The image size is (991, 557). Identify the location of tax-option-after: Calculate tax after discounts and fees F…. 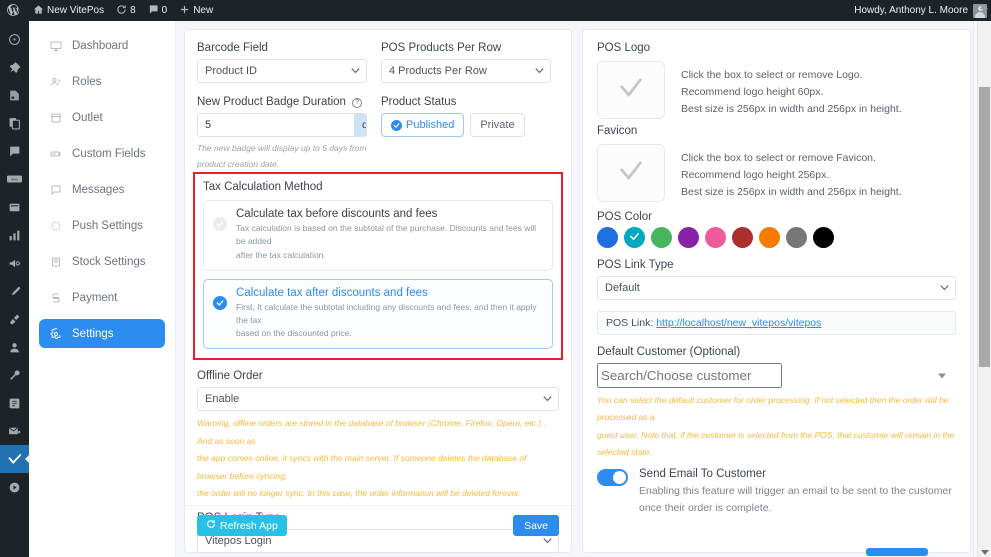
(378, 314).